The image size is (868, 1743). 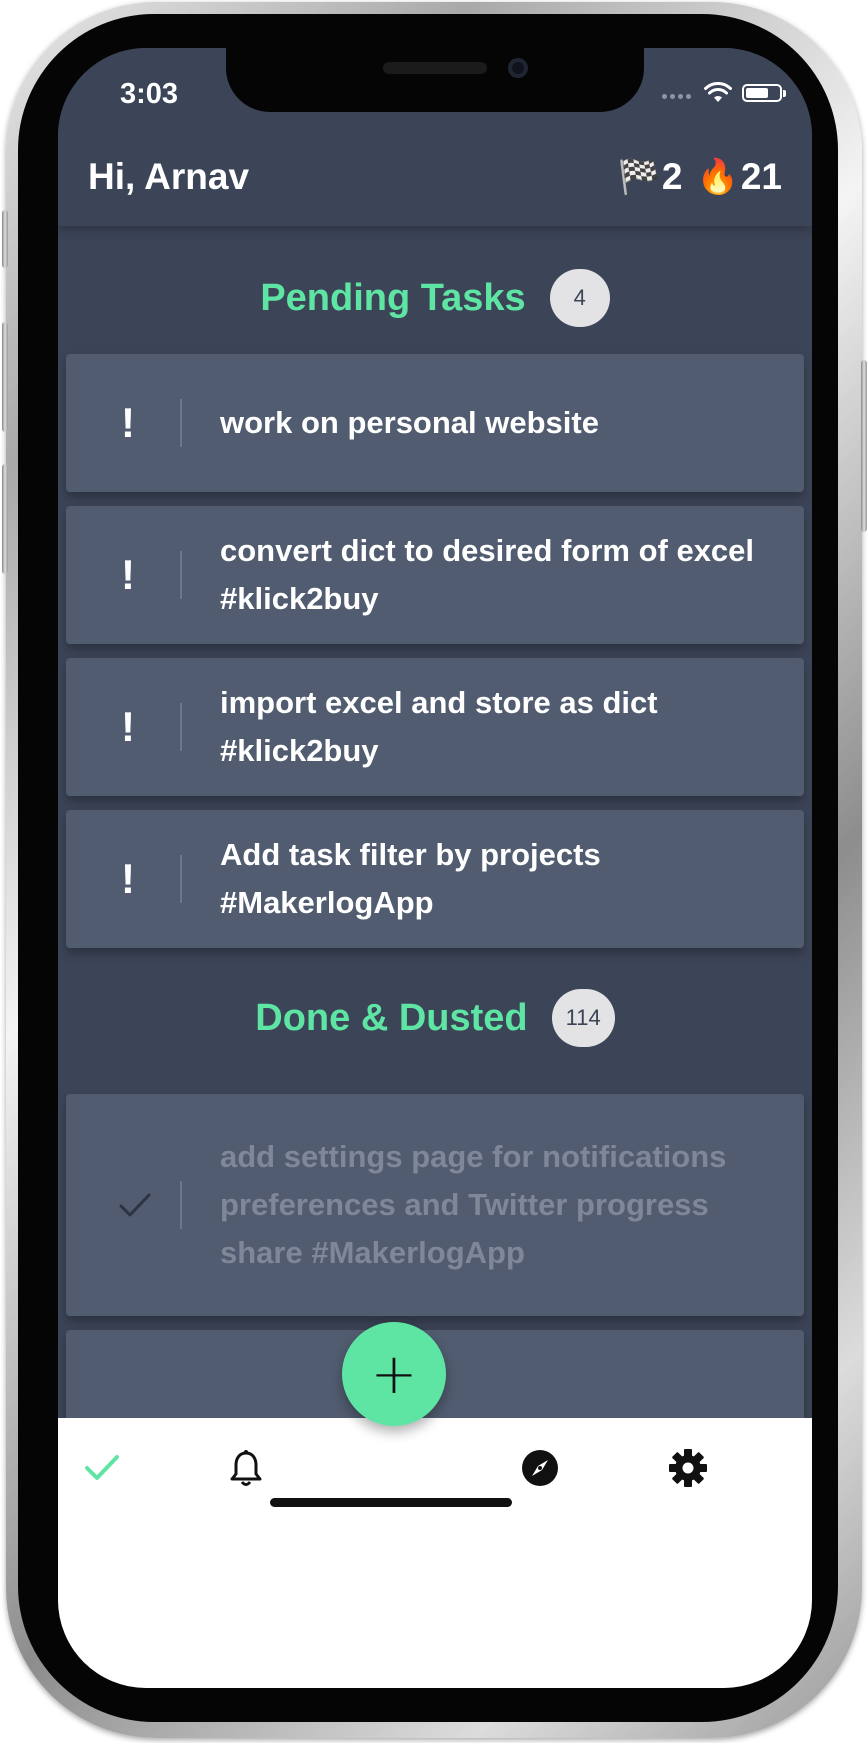 What do you see at coordinates (410, 878) in the screenshot?
I see `task-text: Add task filter by projects #MakerlogApp` at bounding box center [410, 878].